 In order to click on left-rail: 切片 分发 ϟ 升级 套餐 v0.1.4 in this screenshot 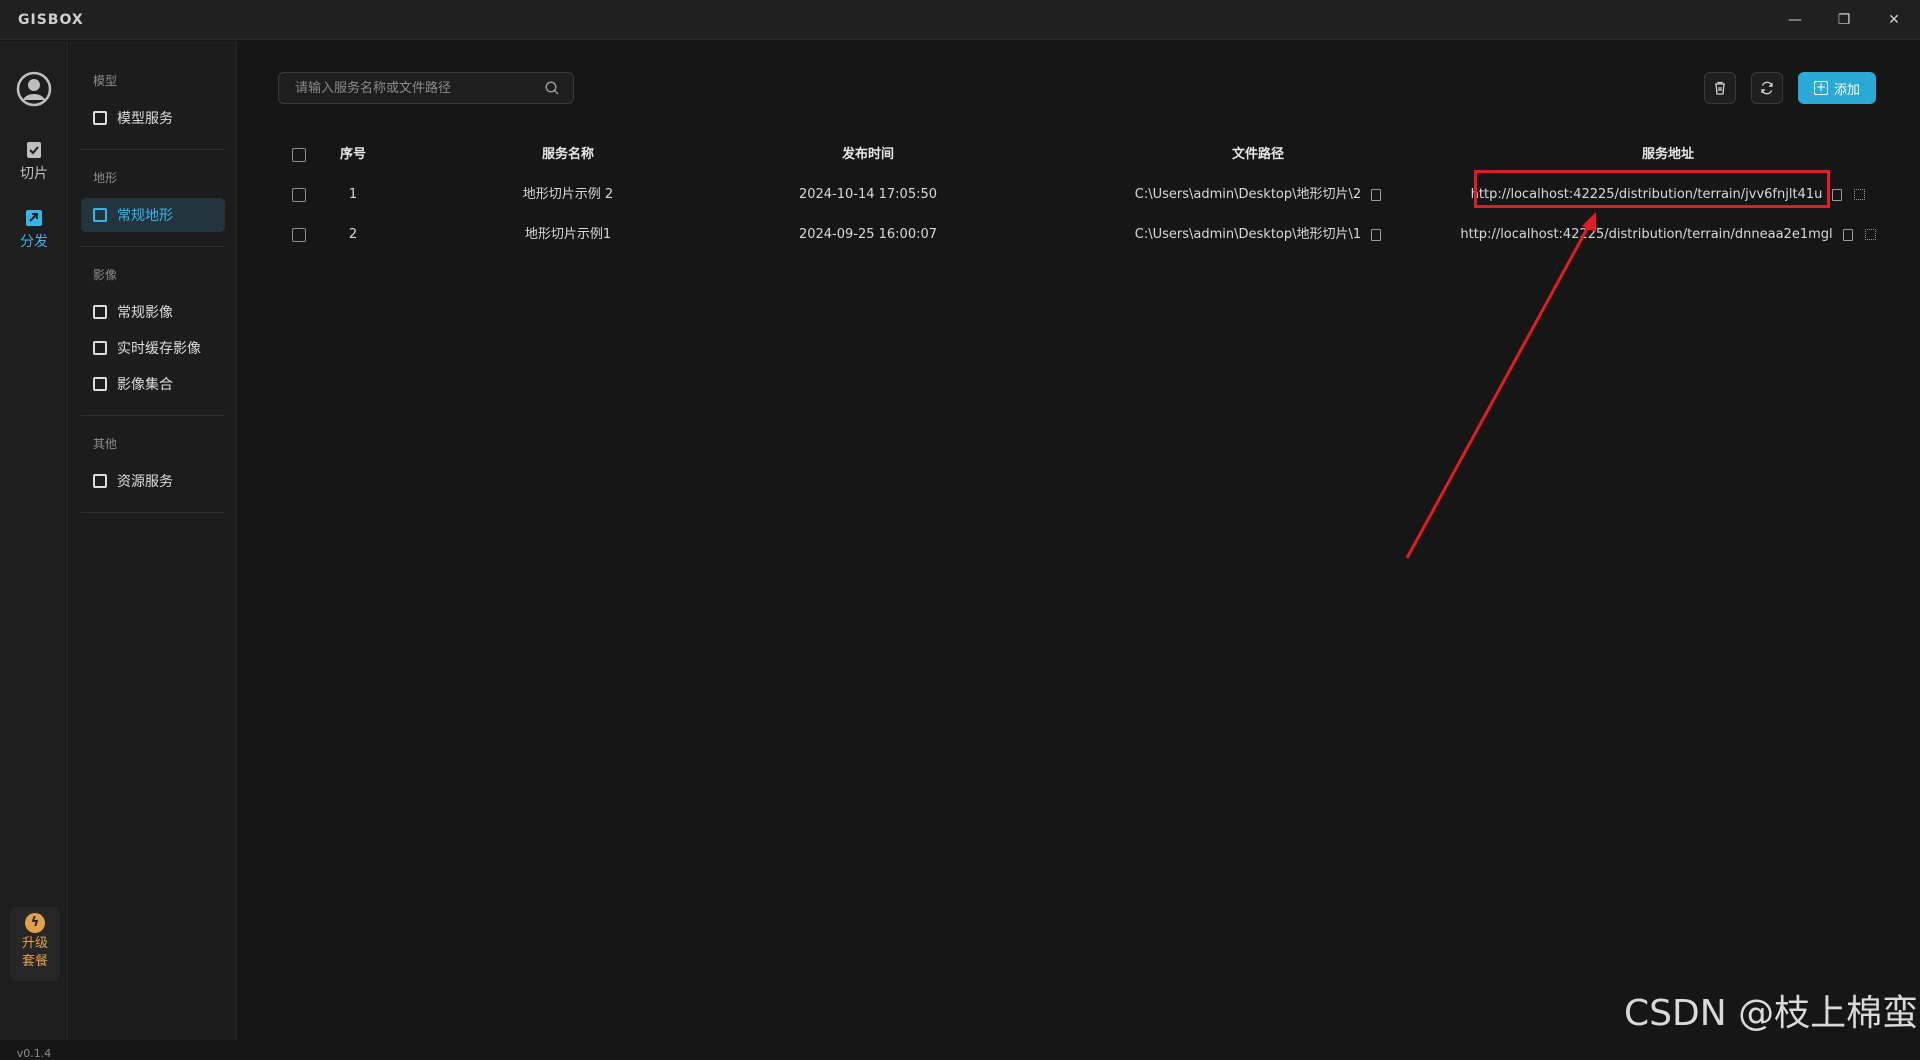, I will do `click(34, 550)`.